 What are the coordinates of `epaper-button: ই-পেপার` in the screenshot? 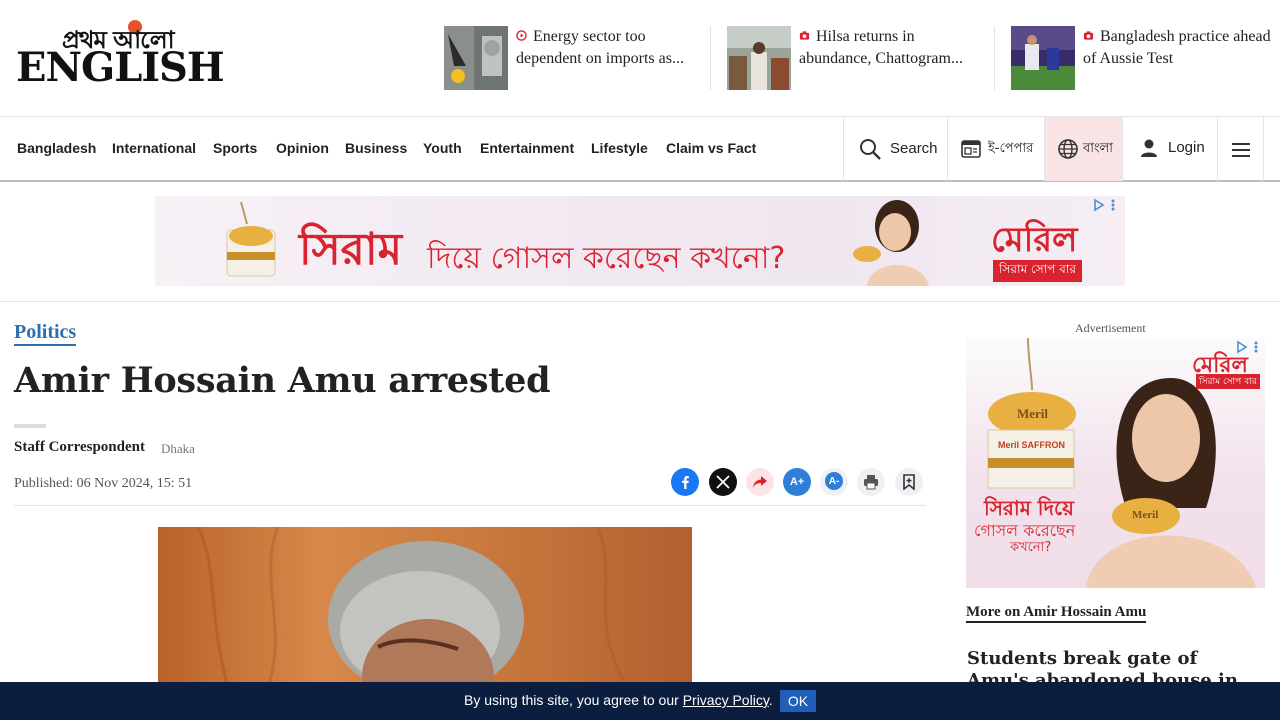 It's located at (995, 149).